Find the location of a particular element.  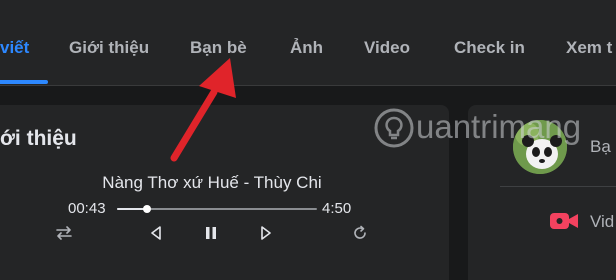

annotation-arrow-head is located at coordinates (217, 78).